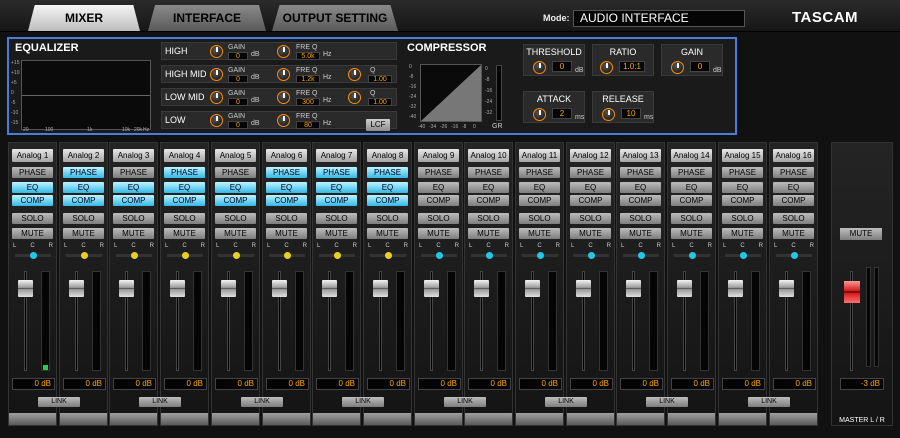 This screenshot has width=900, height=438. What do you see at coordinates (32, 155) in the screenshot?
I see `channel-name-button: Analog 1` at bounding box center [32, 155].